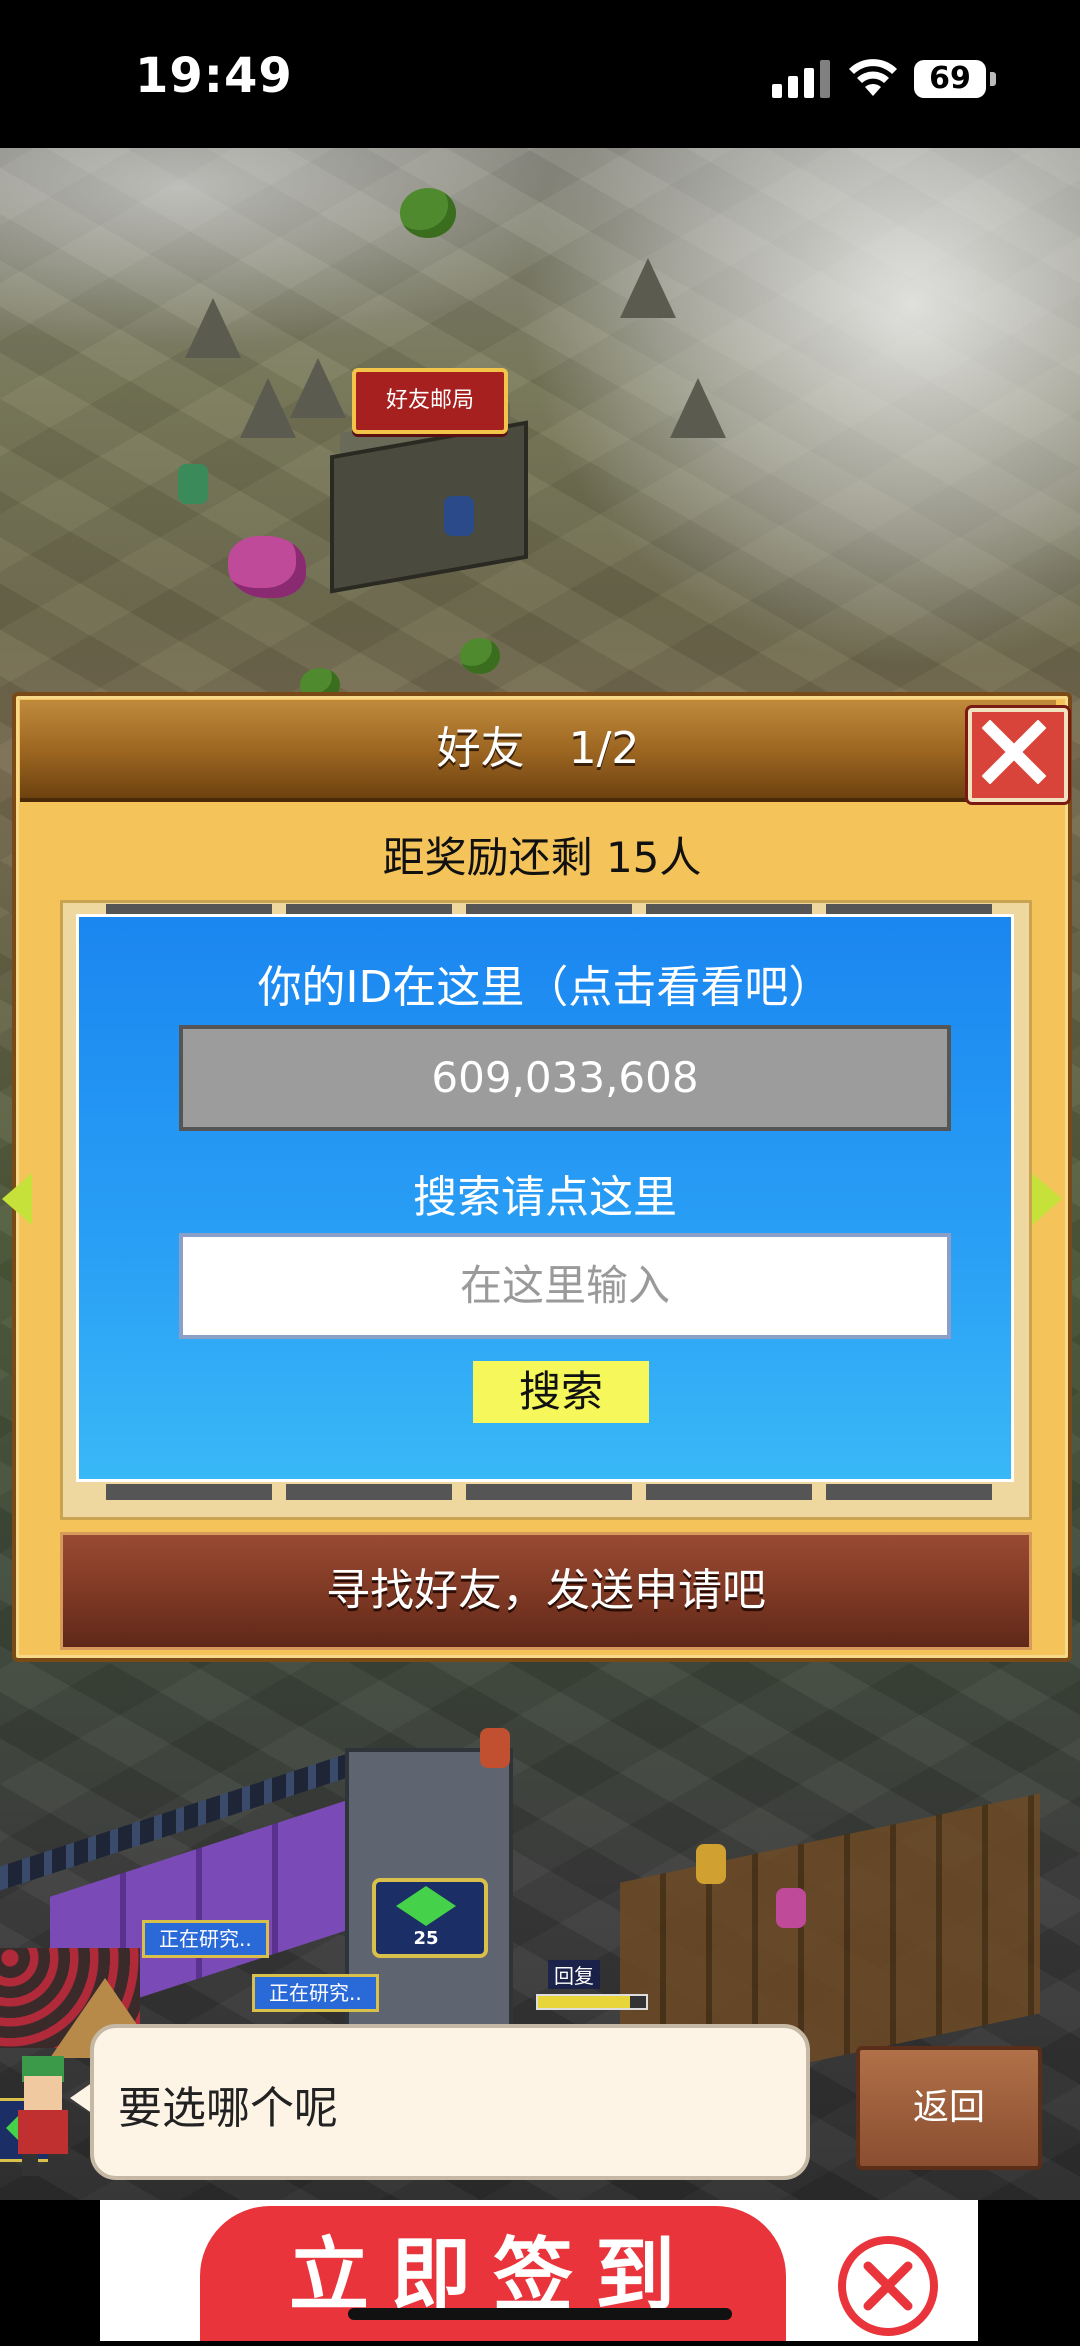 The width and height of the screenshot is (1080, 2346). Describe the element at coordinates (426, 1938) in the screenshot. I see `tower-level-number: 25` at that location.